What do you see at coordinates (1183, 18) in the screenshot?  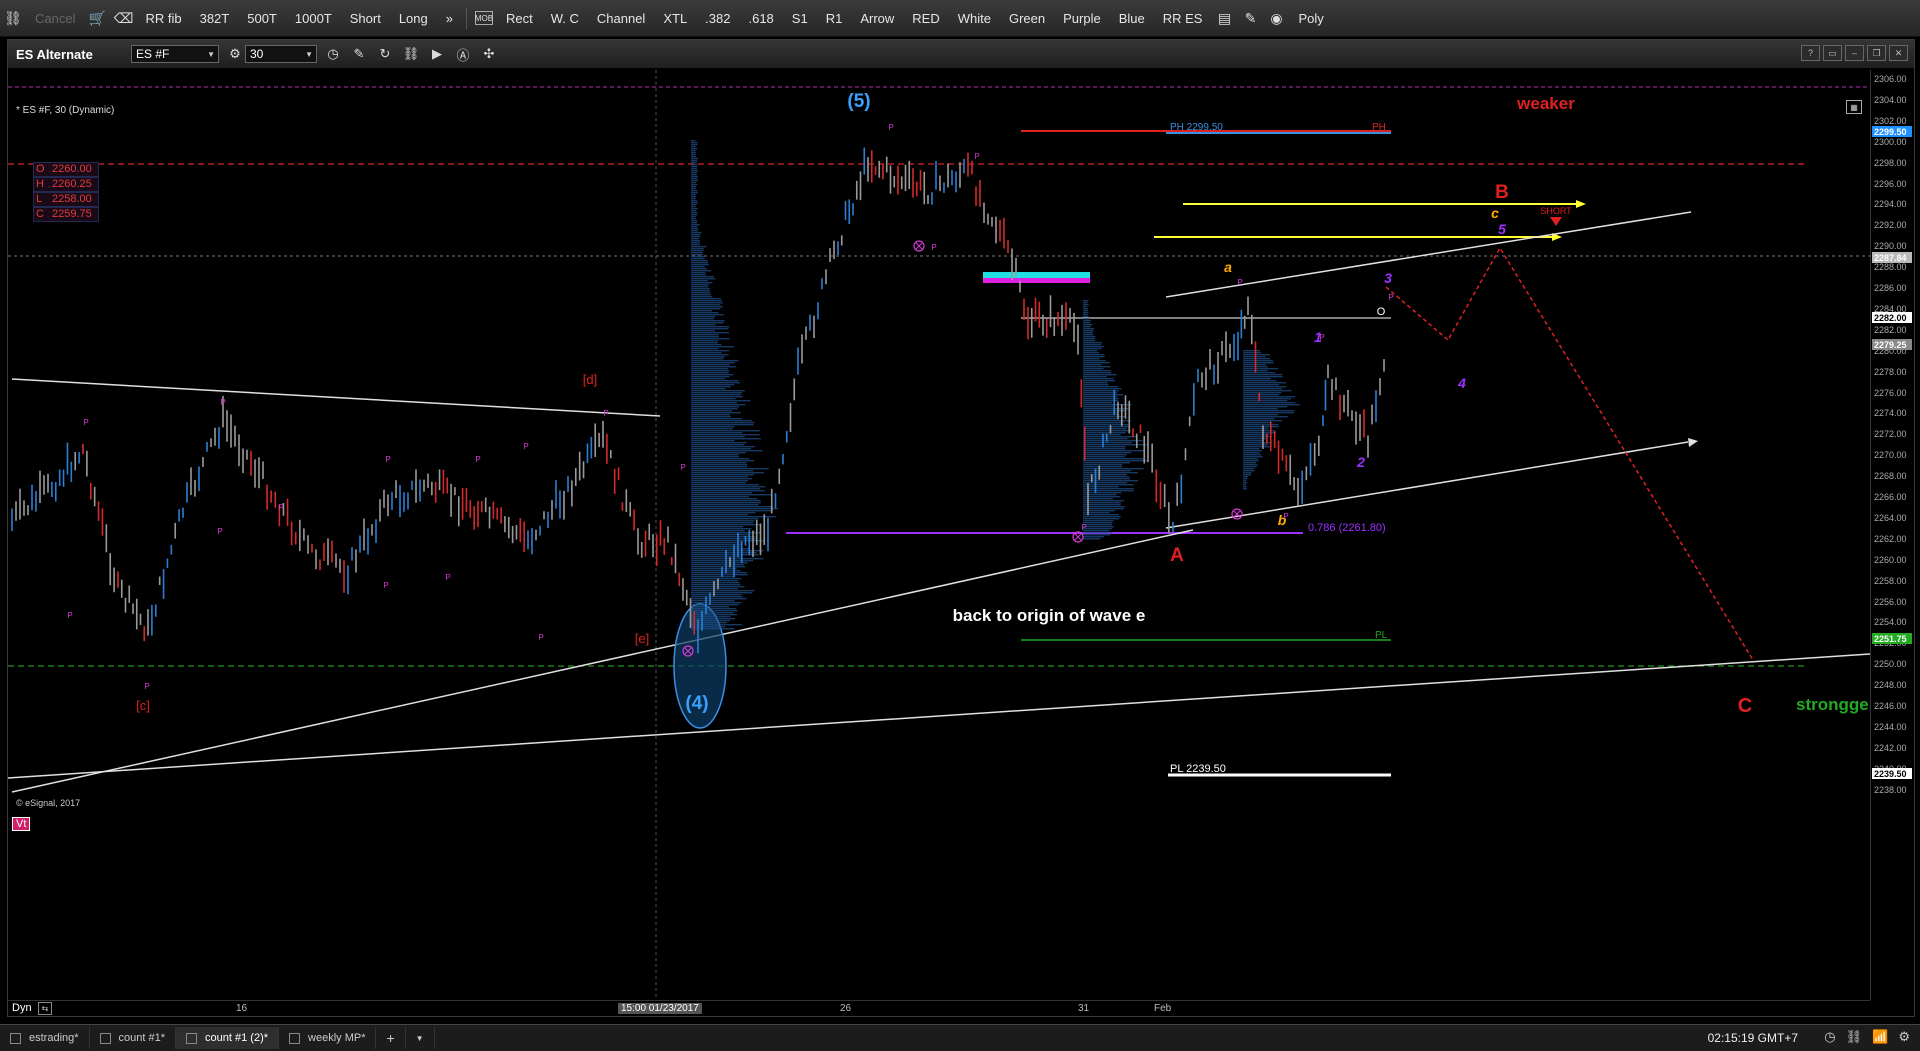 I see `rr-es-button: RR ES` at bounding box center [1183, 18].